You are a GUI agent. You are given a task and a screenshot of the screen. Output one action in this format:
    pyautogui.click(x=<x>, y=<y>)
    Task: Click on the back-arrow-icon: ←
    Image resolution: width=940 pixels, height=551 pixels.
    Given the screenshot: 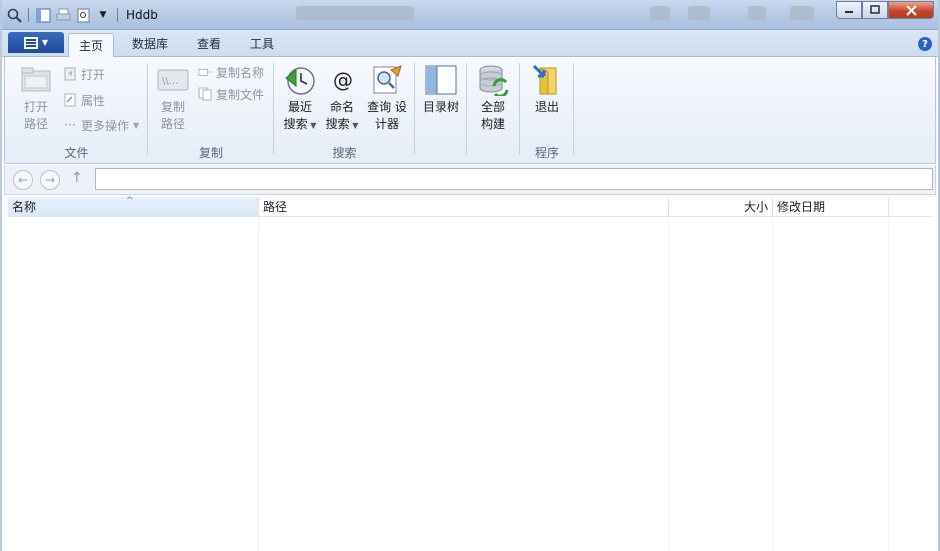 What is the action you would take?
    pyautogui.click(x=23, y=180)
    